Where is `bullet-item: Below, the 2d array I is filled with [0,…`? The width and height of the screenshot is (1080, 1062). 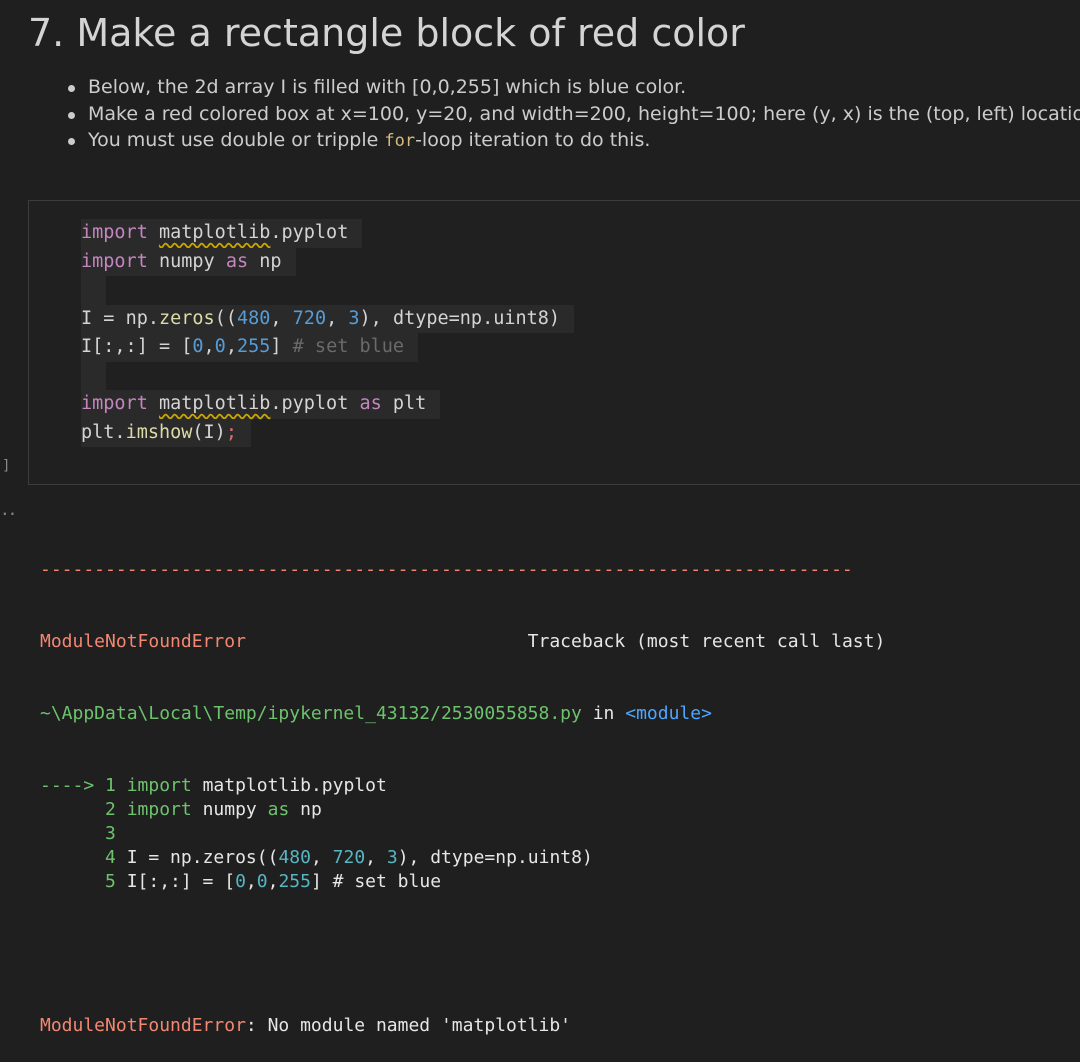
bullet-item: Below, the 2d array I is filled with [0,… is located at coordinates (573, 87).